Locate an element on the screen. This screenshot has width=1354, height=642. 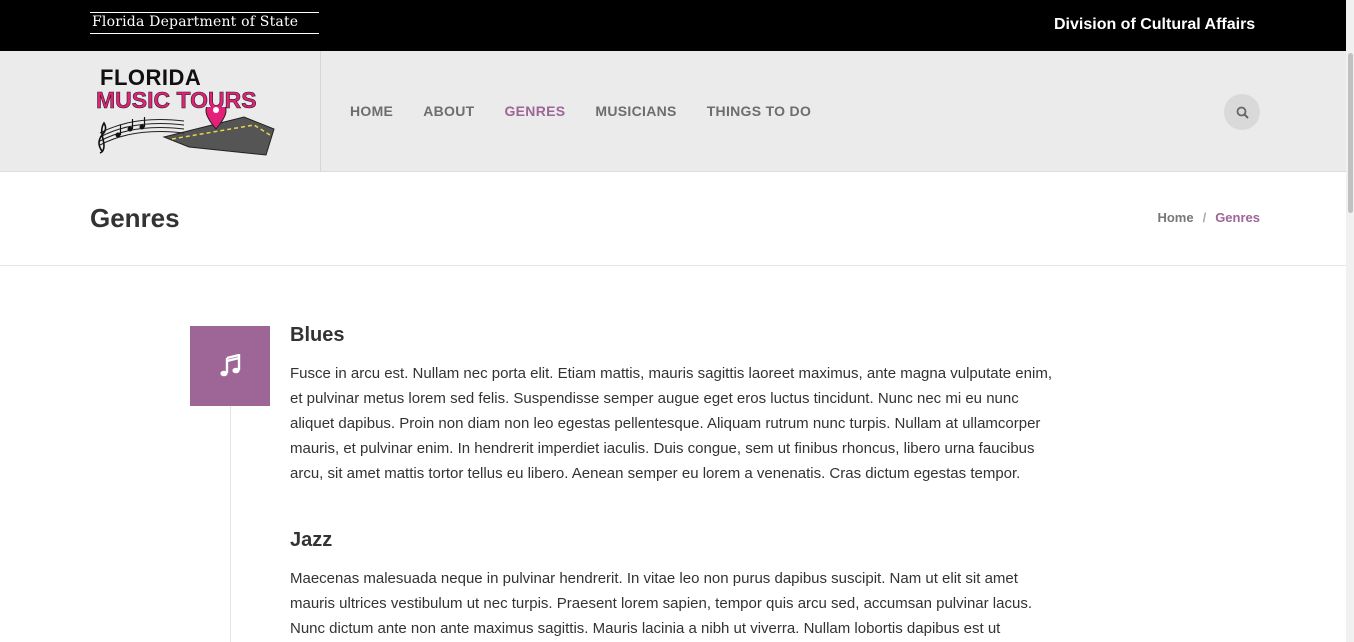
road-music-staff-icon is located at coordinates (186, 131).